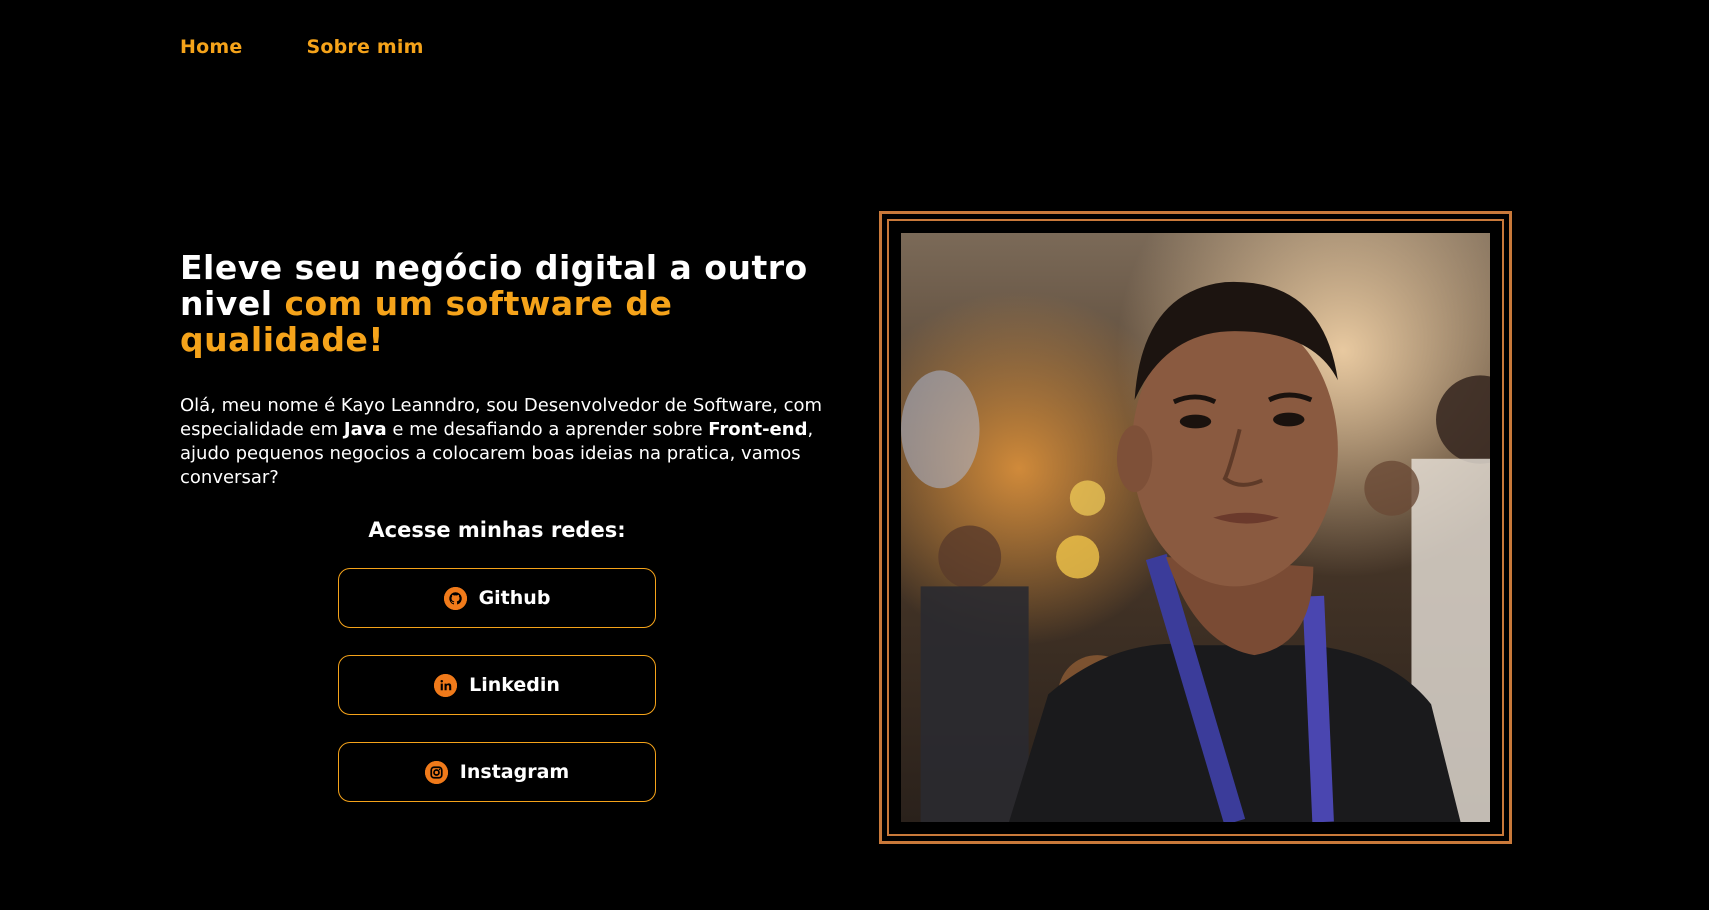  Describe the element at coordinates (211, 47) in the screenshot. I see `nav-home-link: Home` at that location.